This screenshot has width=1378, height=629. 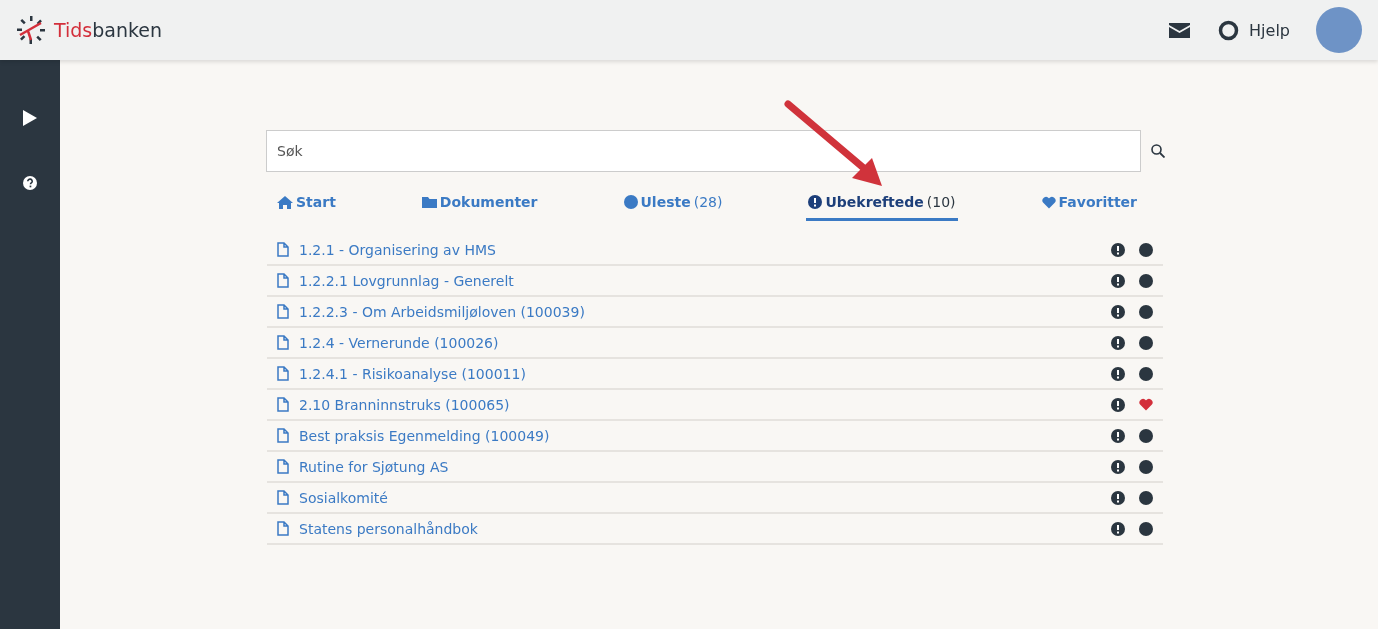 I want to click on heart-icon, so click(x=1048, y=202).